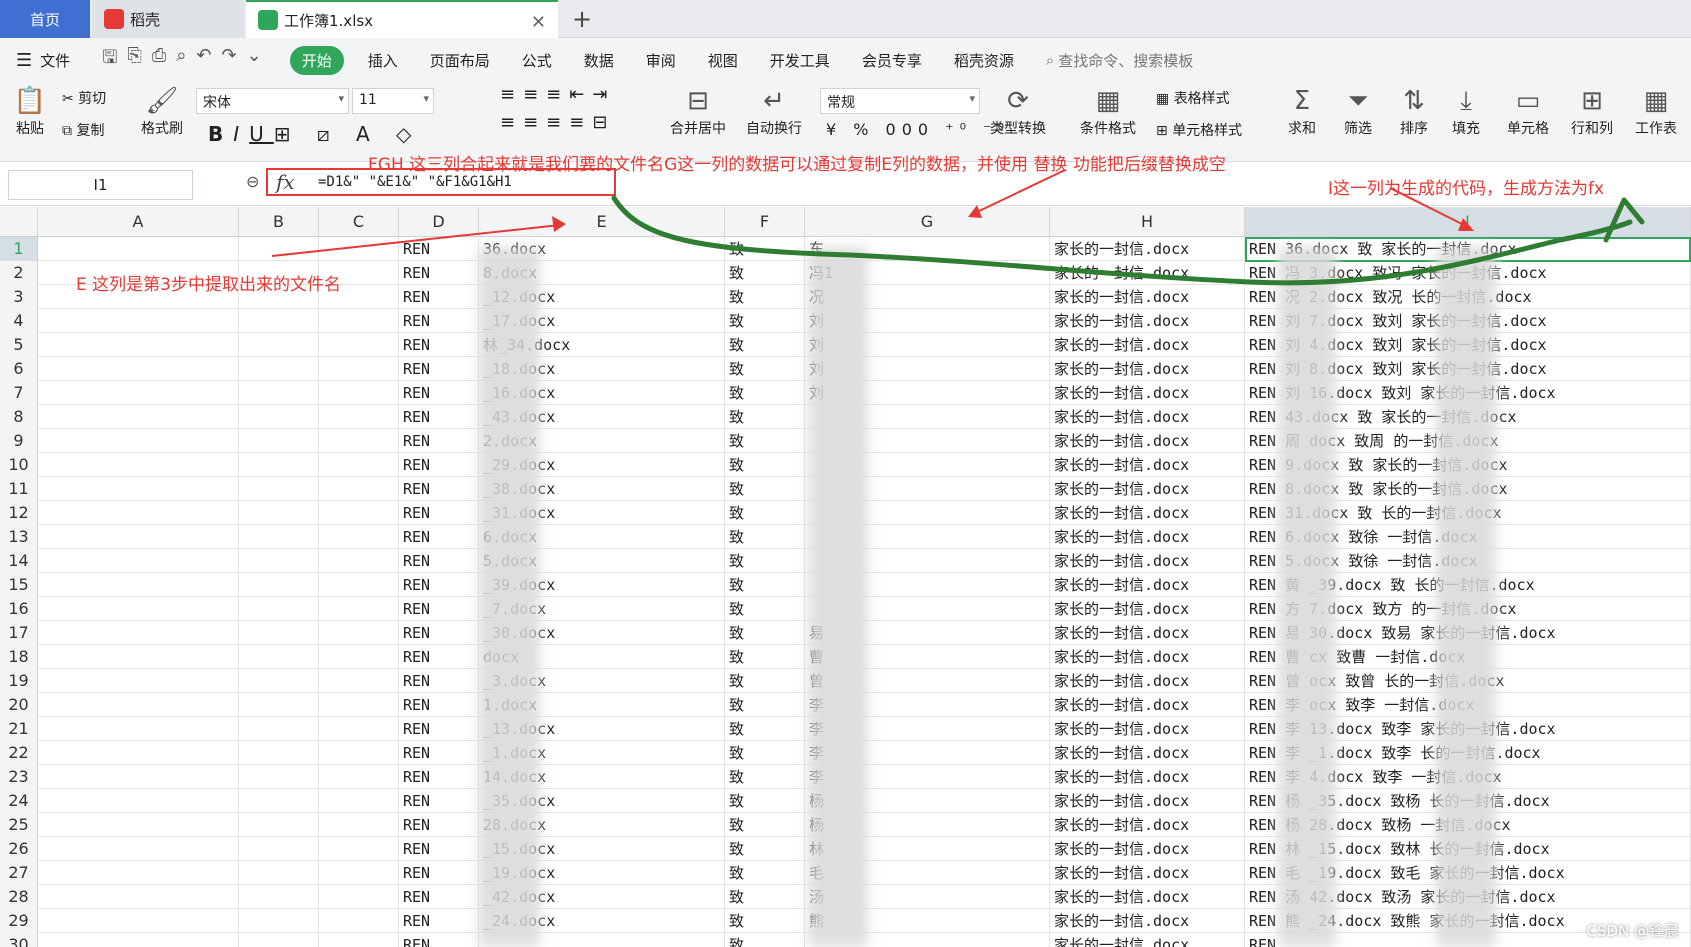 The width and height of the screenshot is (1691, 947). I want to click on fx-icon: fx, so click(285, 182).